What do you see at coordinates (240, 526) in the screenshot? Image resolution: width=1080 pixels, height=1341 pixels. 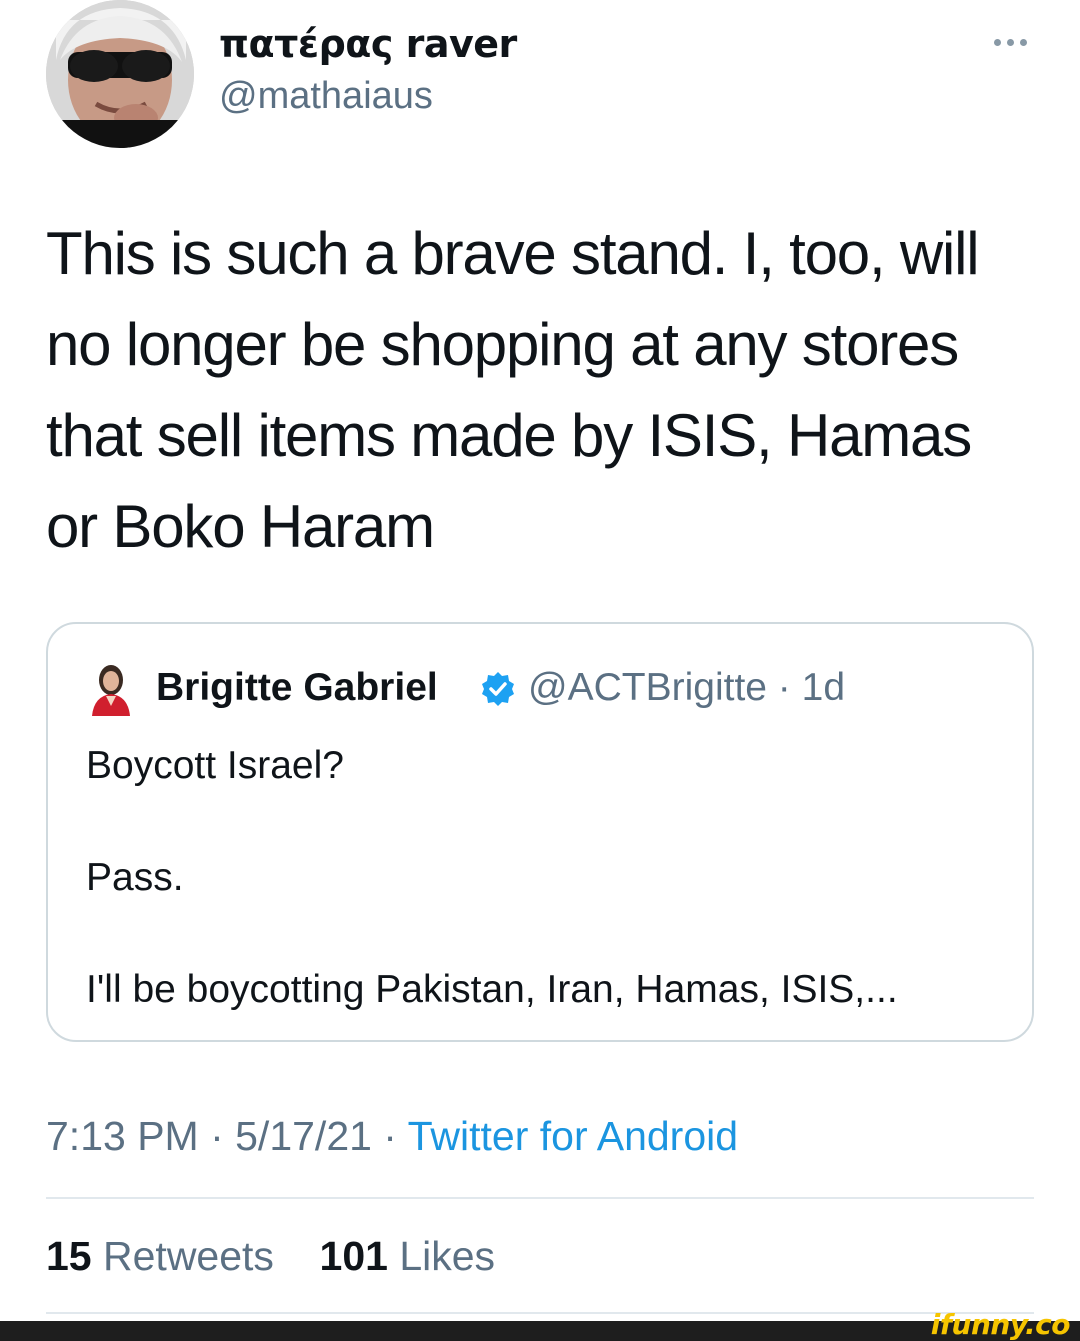 I see `tweet-line: or Boko Haram` at bounding box center [240, 526].